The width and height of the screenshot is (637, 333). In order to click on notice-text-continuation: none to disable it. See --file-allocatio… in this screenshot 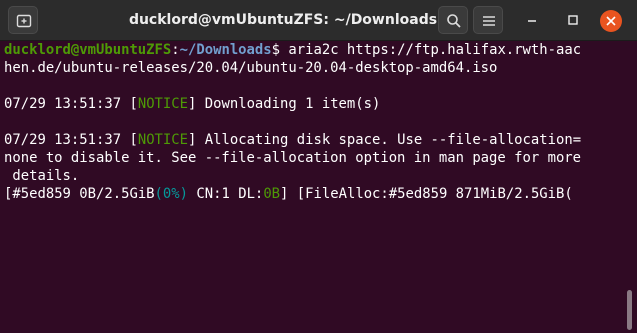, I will do `click(293, 158)`.